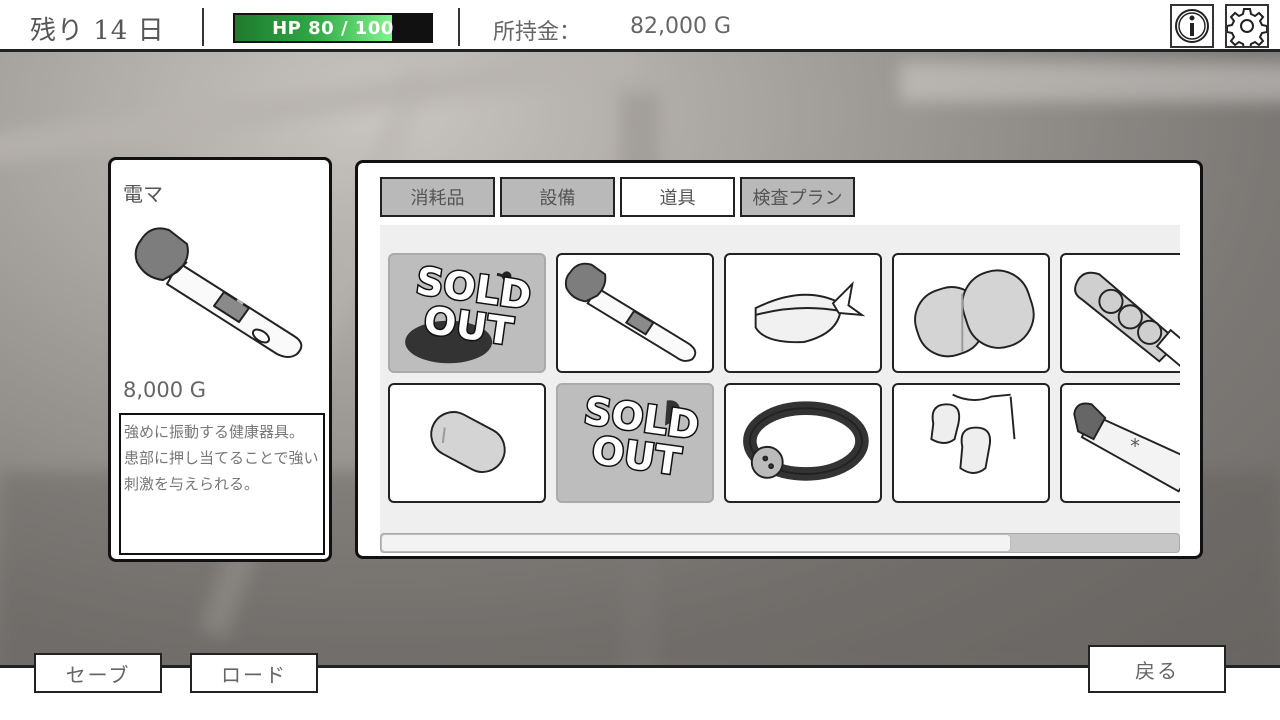 The image size is (1280, 720). I want to click on days-remaining: 残り 14 日, so click(97, 31).